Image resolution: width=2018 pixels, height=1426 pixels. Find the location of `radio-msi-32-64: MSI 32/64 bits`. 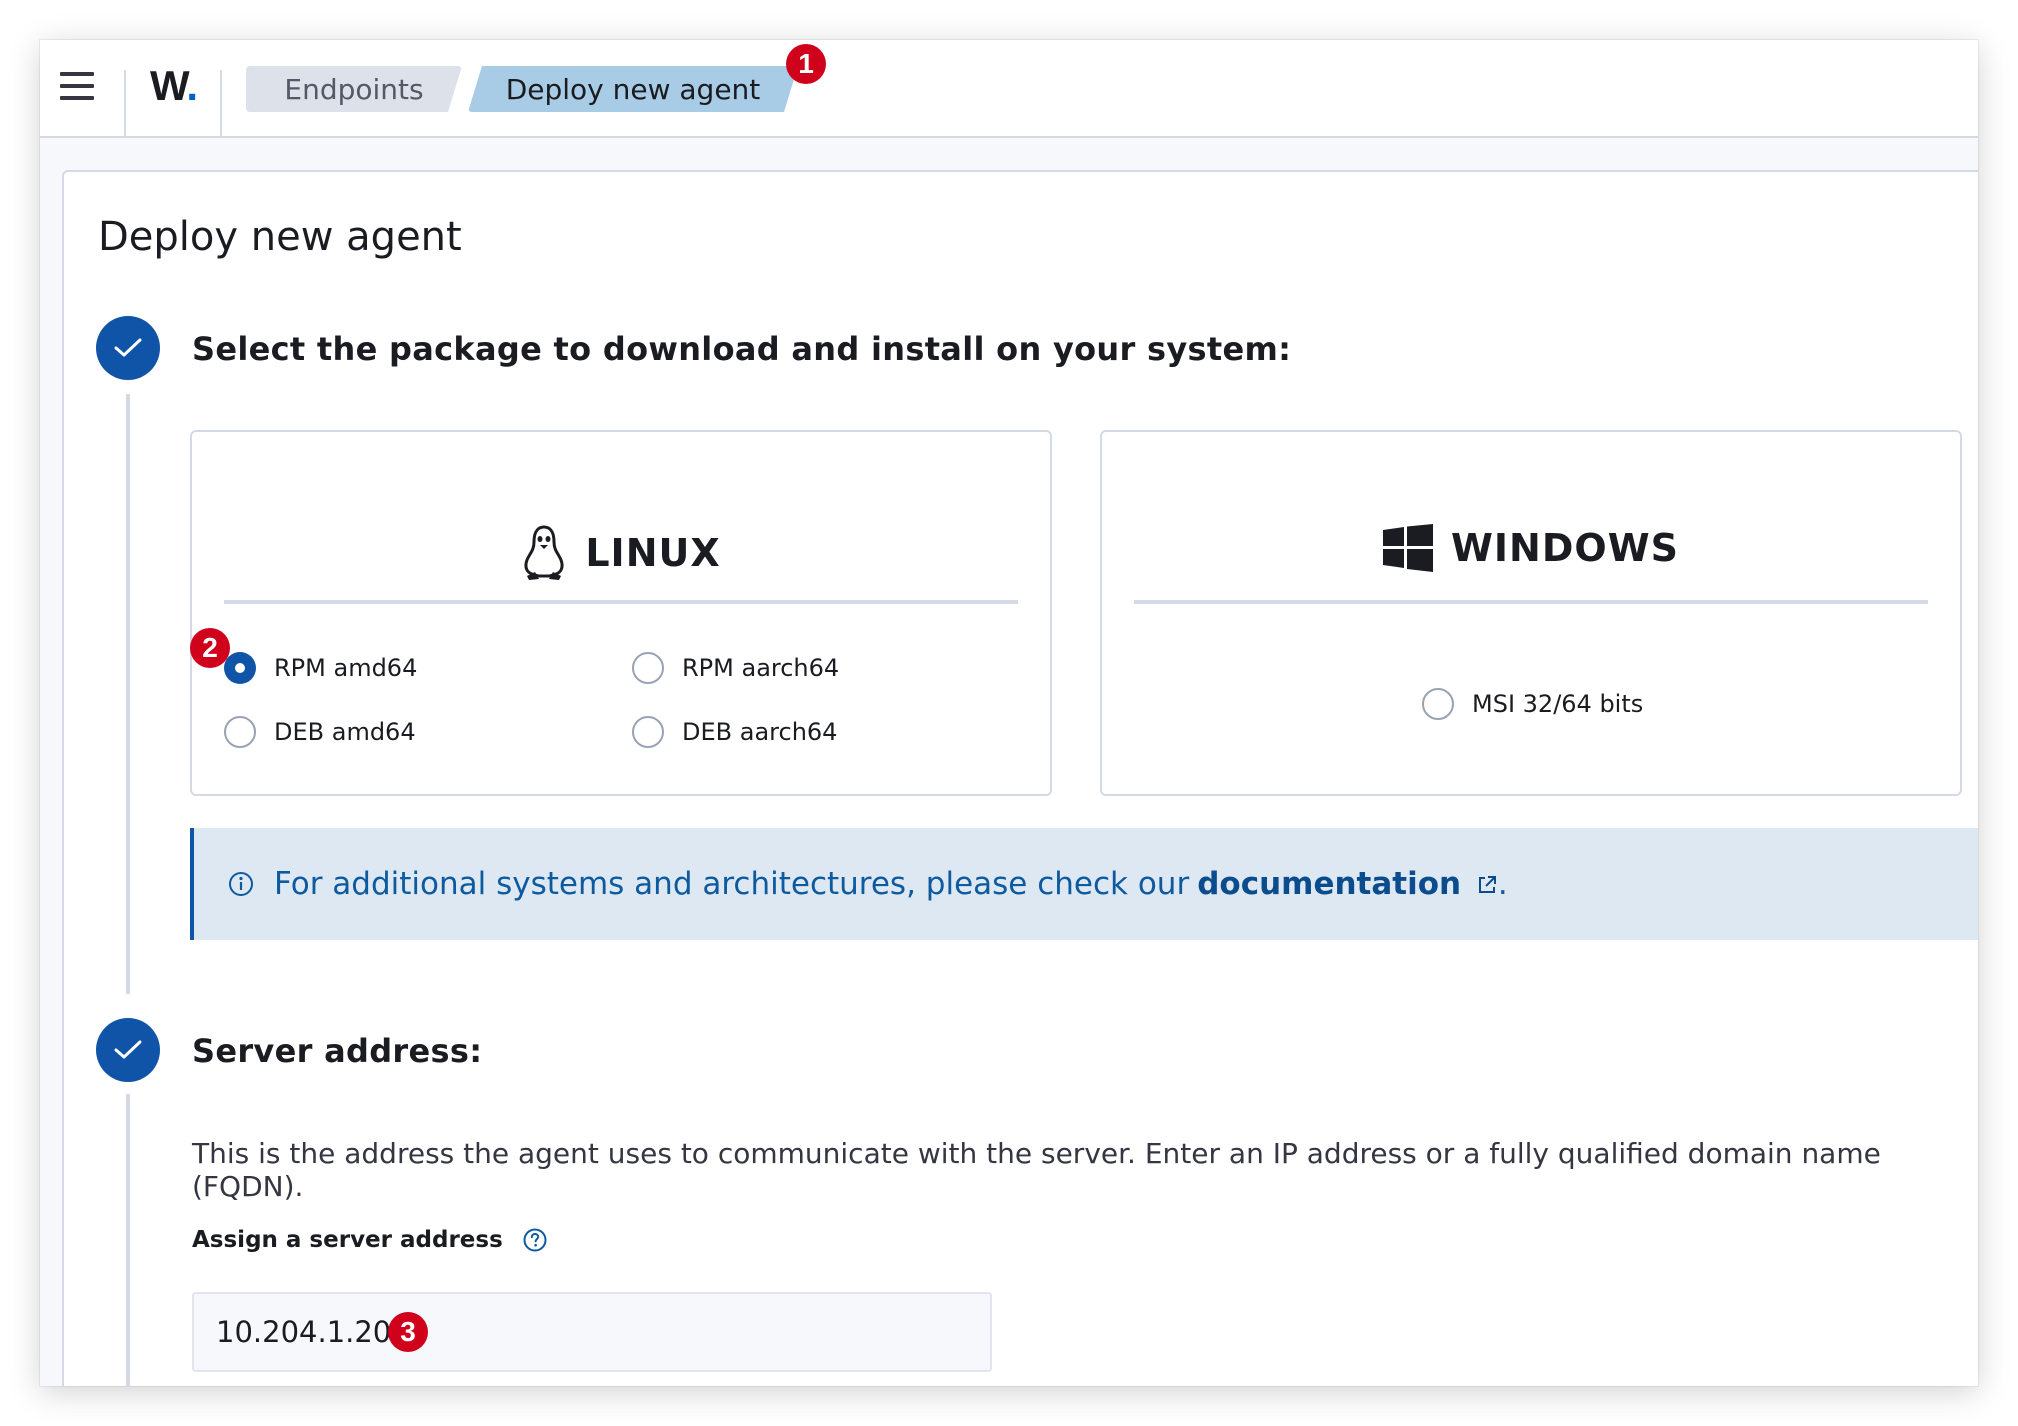

radio-msi-32-64: MSI 32/64 bits is located at coordinates (1532, 704).